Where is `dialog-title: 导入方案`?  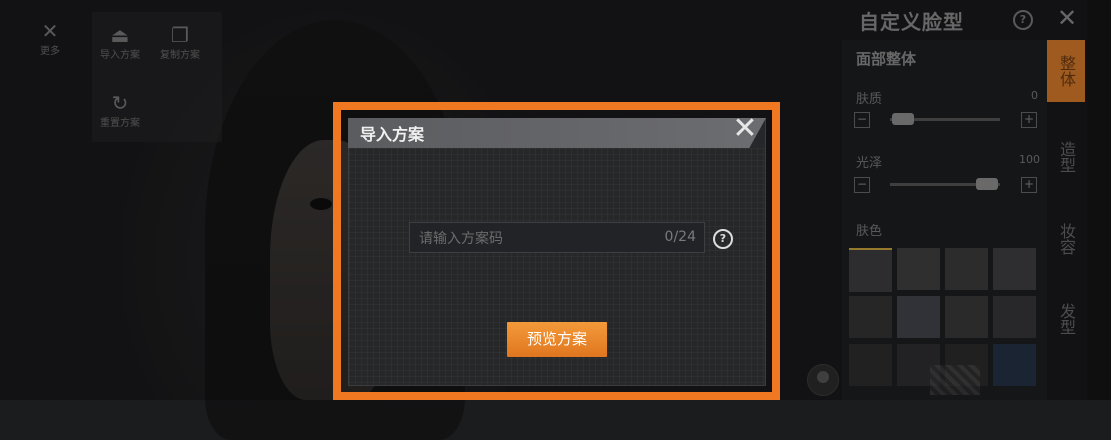
dialog-title: 导入方案 is located at coordinates (392, 134).